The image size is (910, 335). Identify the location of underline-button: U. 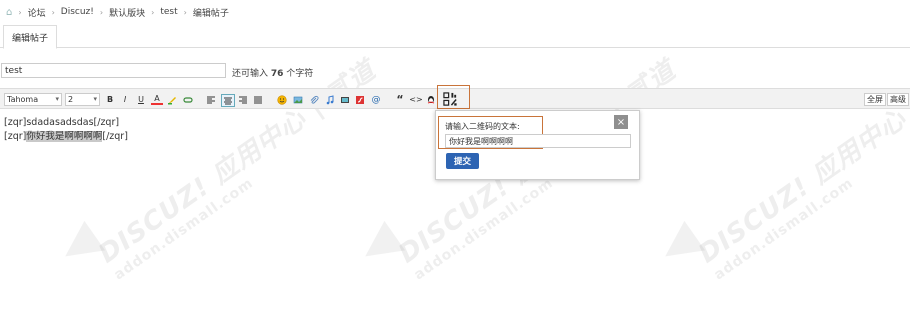
(141, 99).